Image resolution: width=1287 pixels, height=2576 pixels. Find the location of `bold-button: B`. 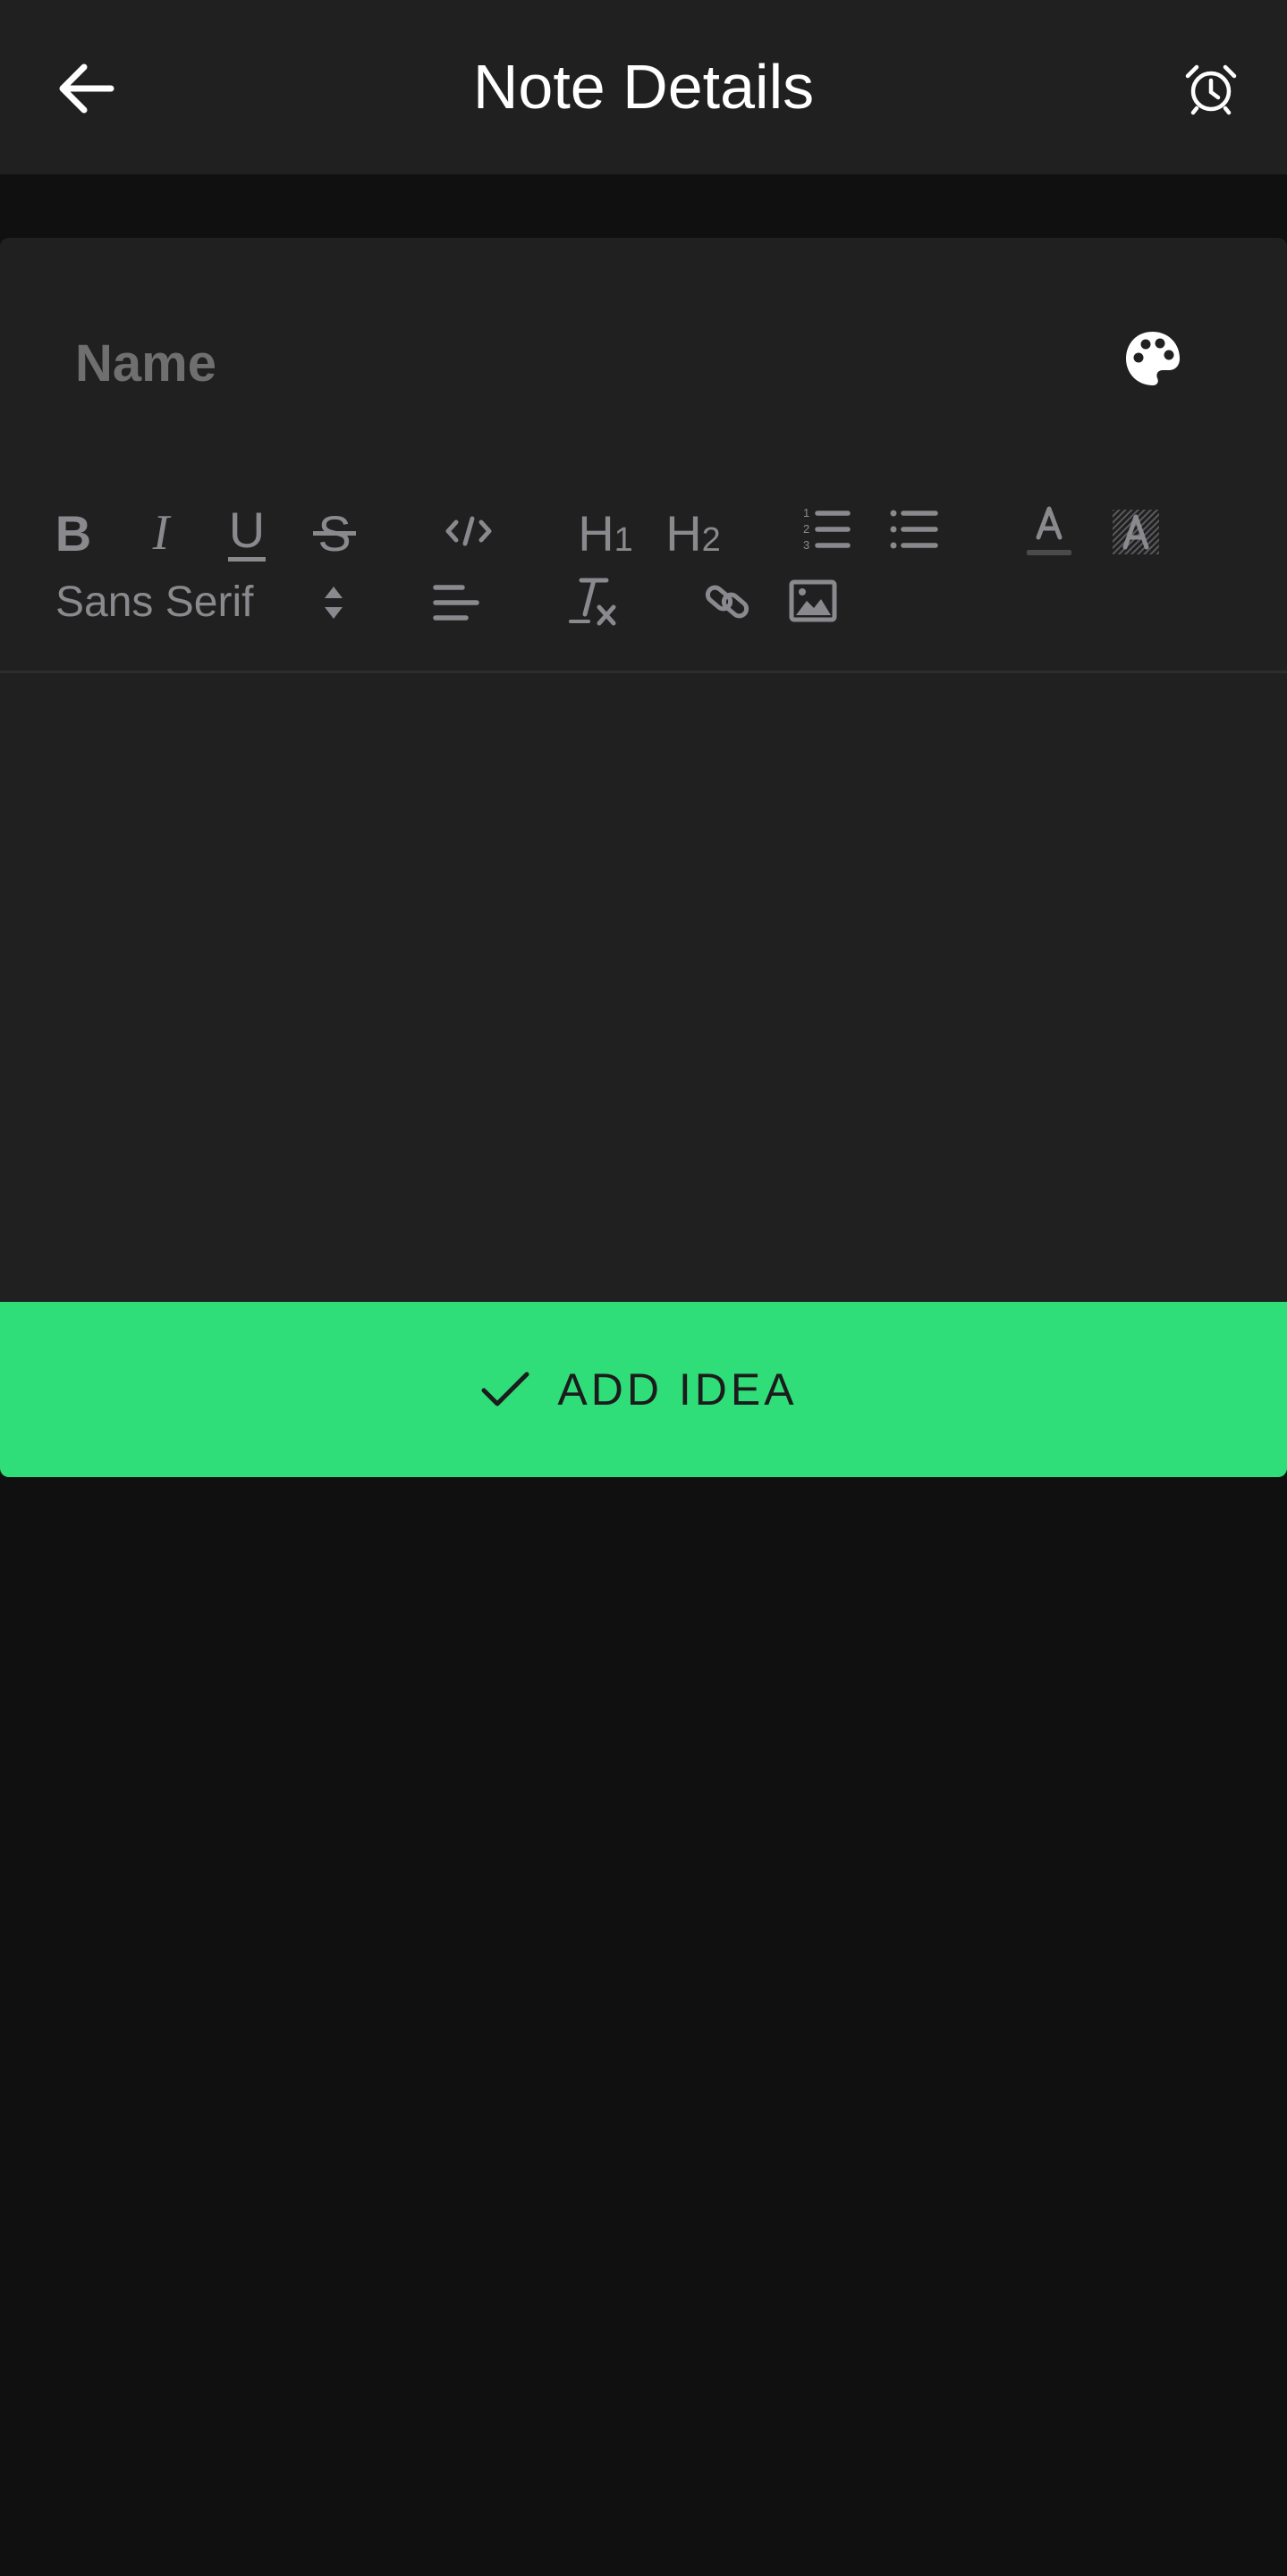

bold-button: B is located at coordinates (73, 533).